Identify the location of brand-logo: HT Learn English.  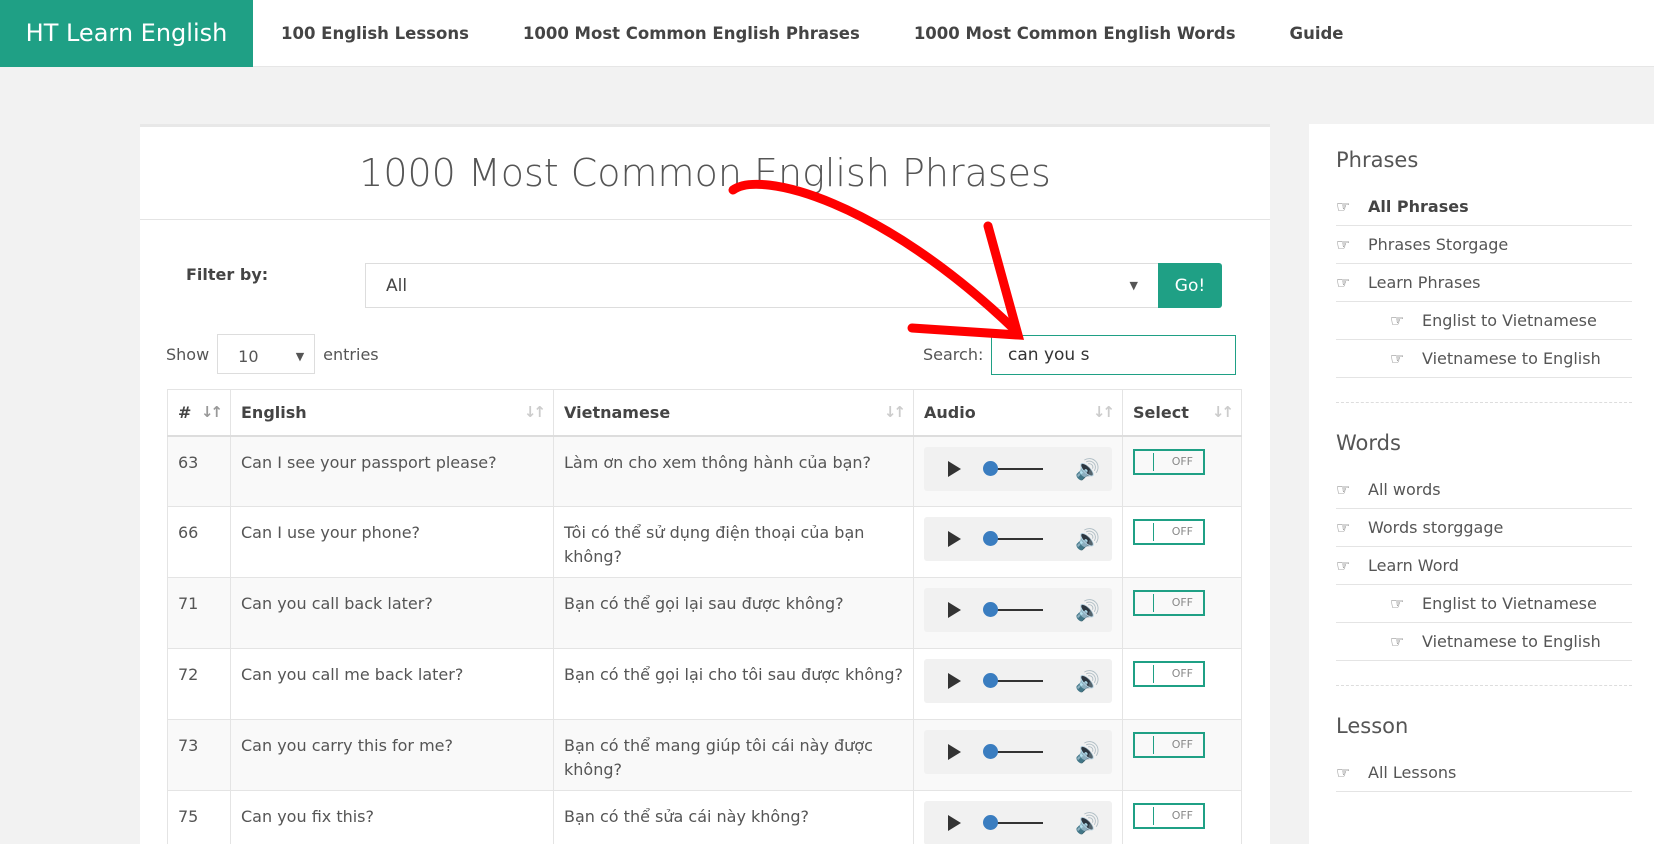
(126, 33).